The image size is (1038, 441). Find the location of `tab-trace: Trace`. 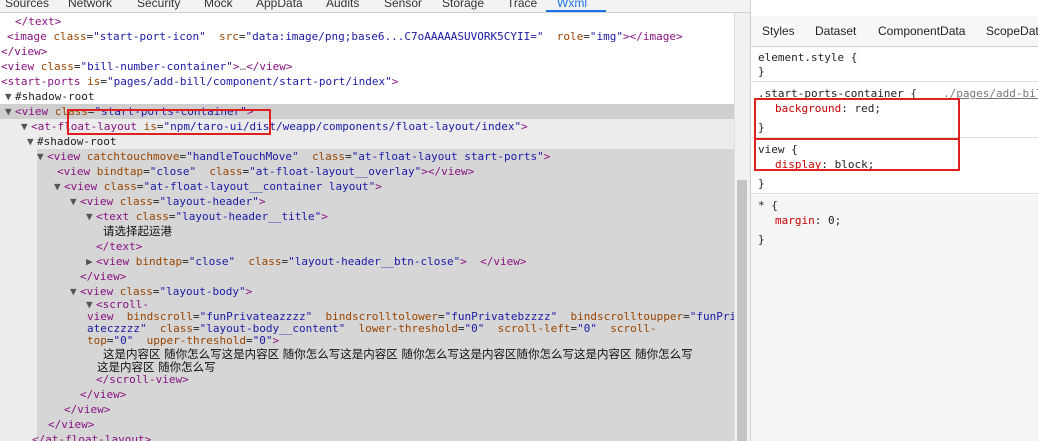

tab-trace: Trace is located at coordinates (522, 5).